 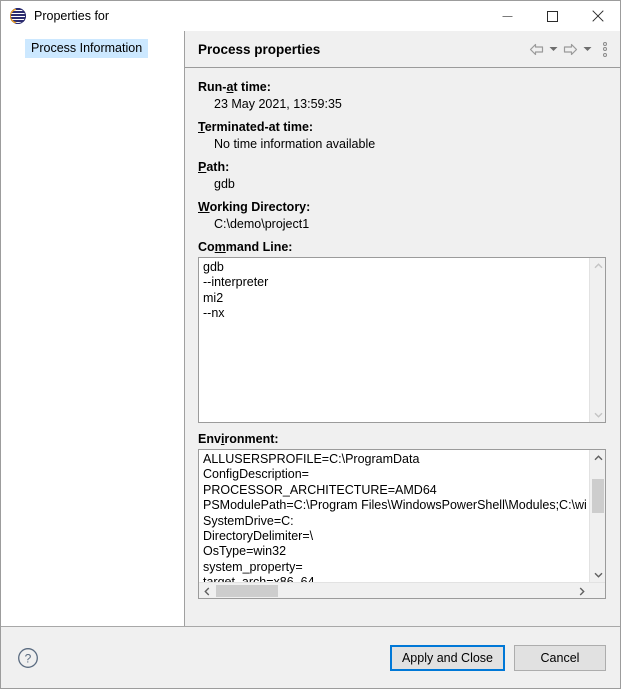 What do you see at coordinates (236, 290) in the screenshot?
I see `command-line-text: gdb --interpreter mi2 --nx` at bounding box center [236, 290].